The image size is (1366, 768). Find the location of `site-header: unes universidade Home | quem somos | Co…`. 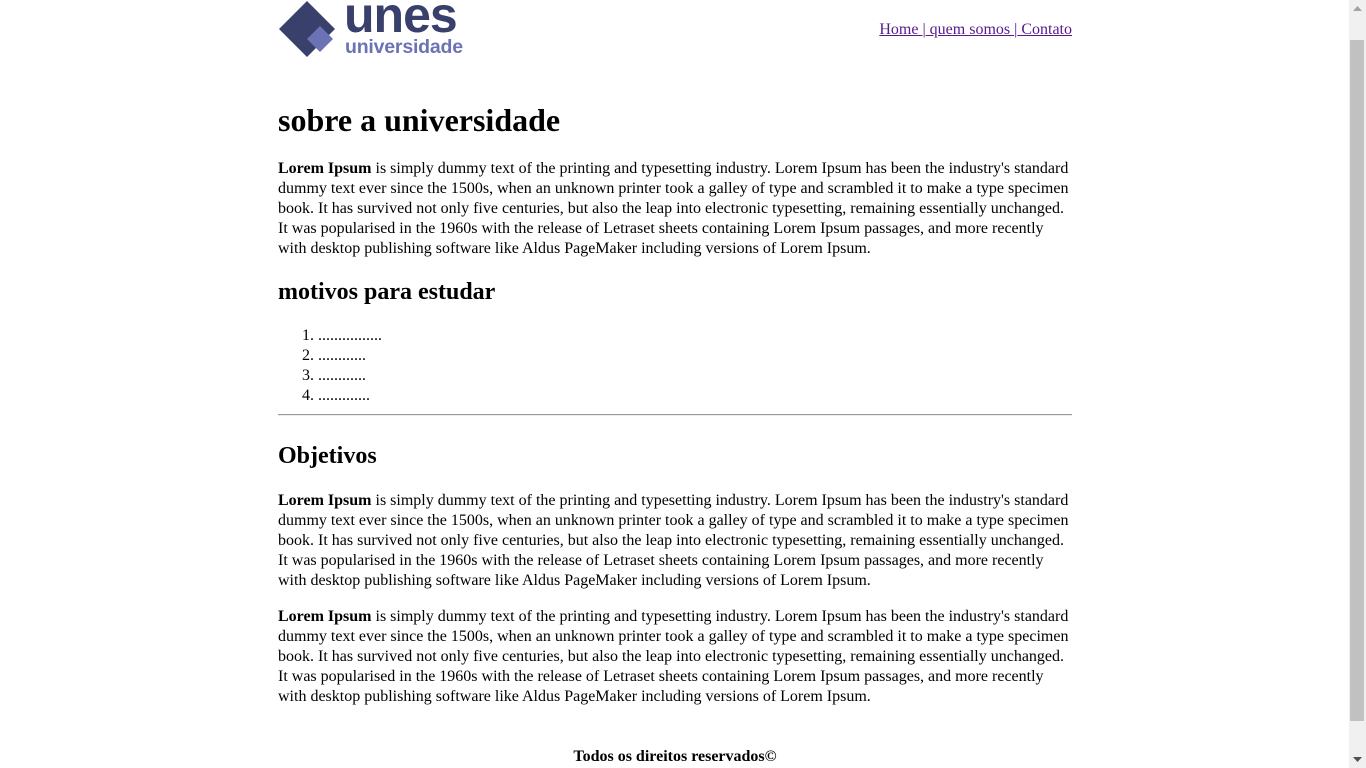

site-header: unes universidade Home | quem somos | Co… is located at coordinates (675, 31).